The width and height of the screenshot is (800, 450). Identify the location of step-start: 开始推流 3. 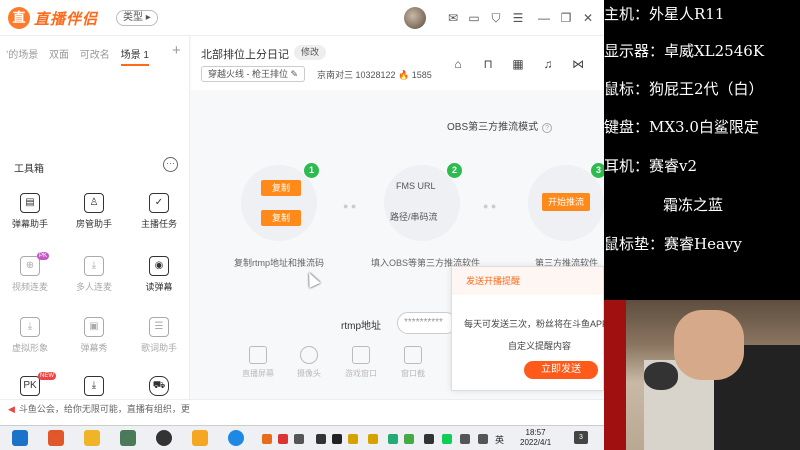
(567, 202).